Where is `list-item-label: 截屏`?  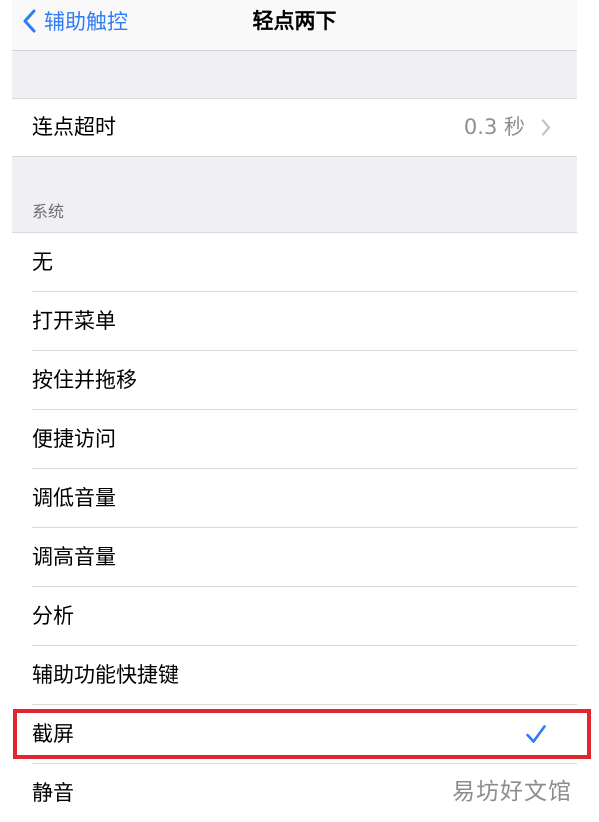
list-item-label: 截屏 is located at coordinates (53, 734).